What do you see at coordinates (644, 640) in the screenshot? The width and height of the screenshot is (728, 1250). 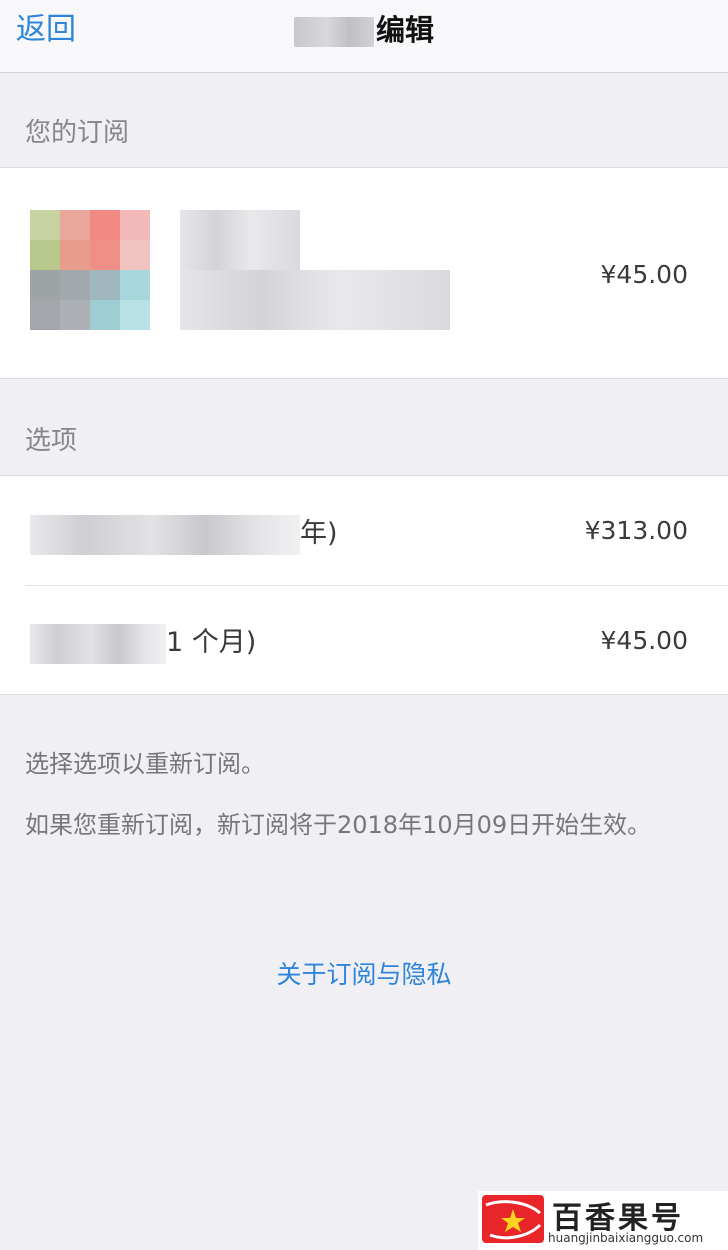 I see `option-monthly-price: ¥45.00` at bounding box center [644, 640].